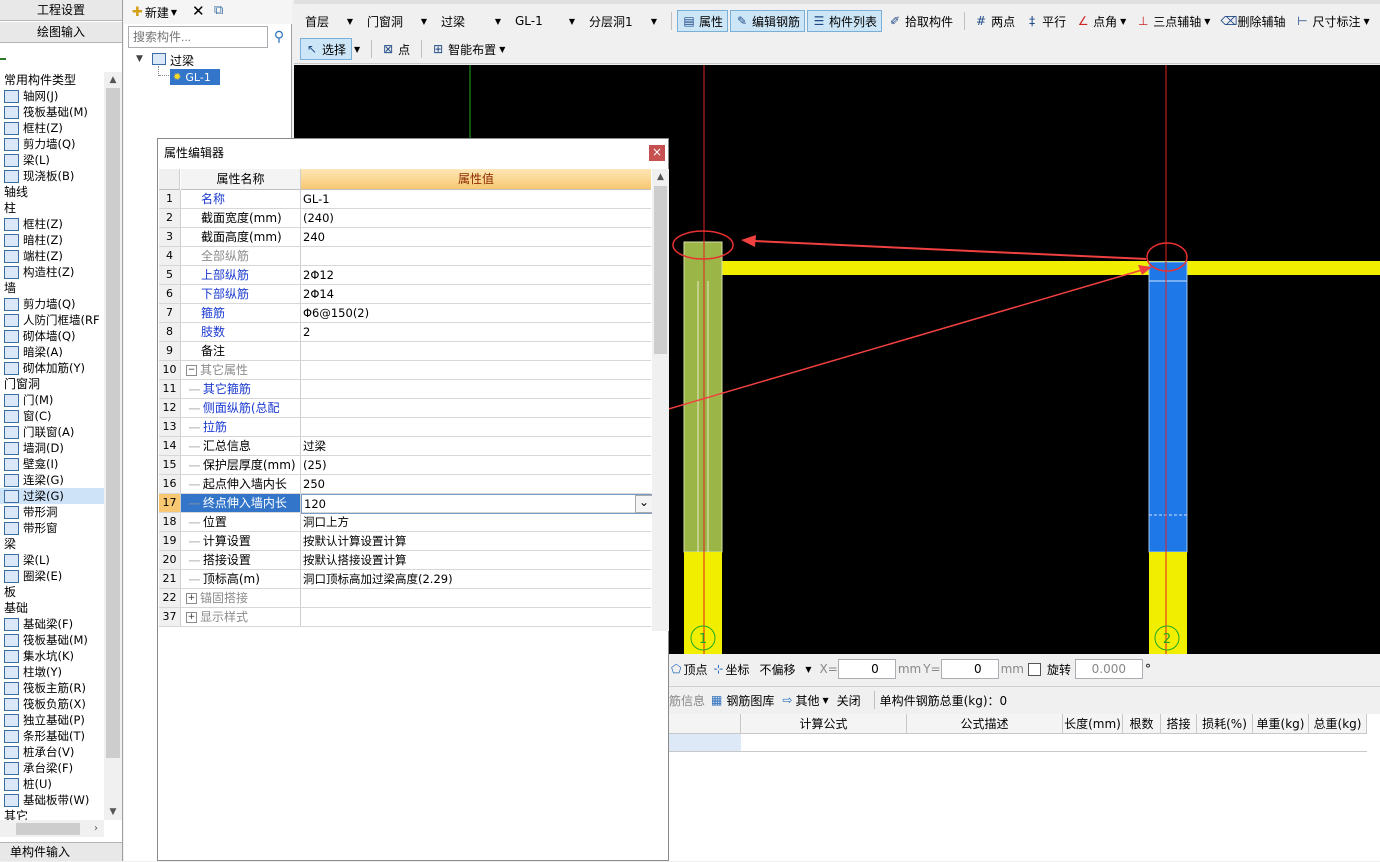 The width and height of the screenshot is (1380, 862). Describe the element at coordinates (52, 256) in the screenshot. I see `tree-item: 端柱(Z)` at that location.